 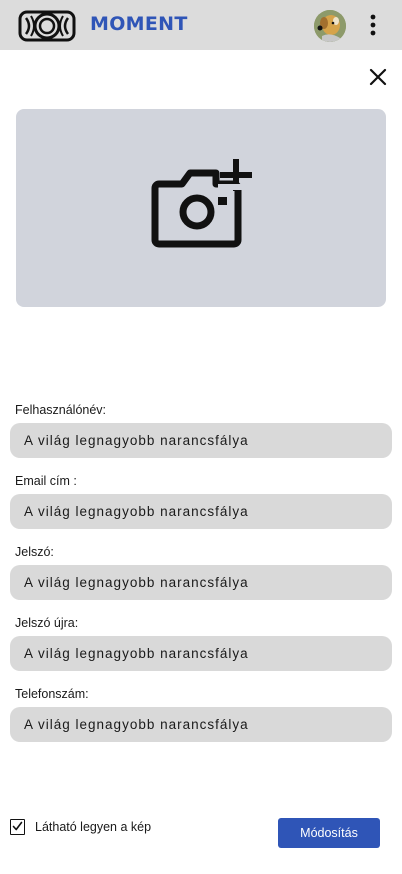 I want to click on password-field: A világ legnagyobb narancsfálya, so click(x=201, y=582).